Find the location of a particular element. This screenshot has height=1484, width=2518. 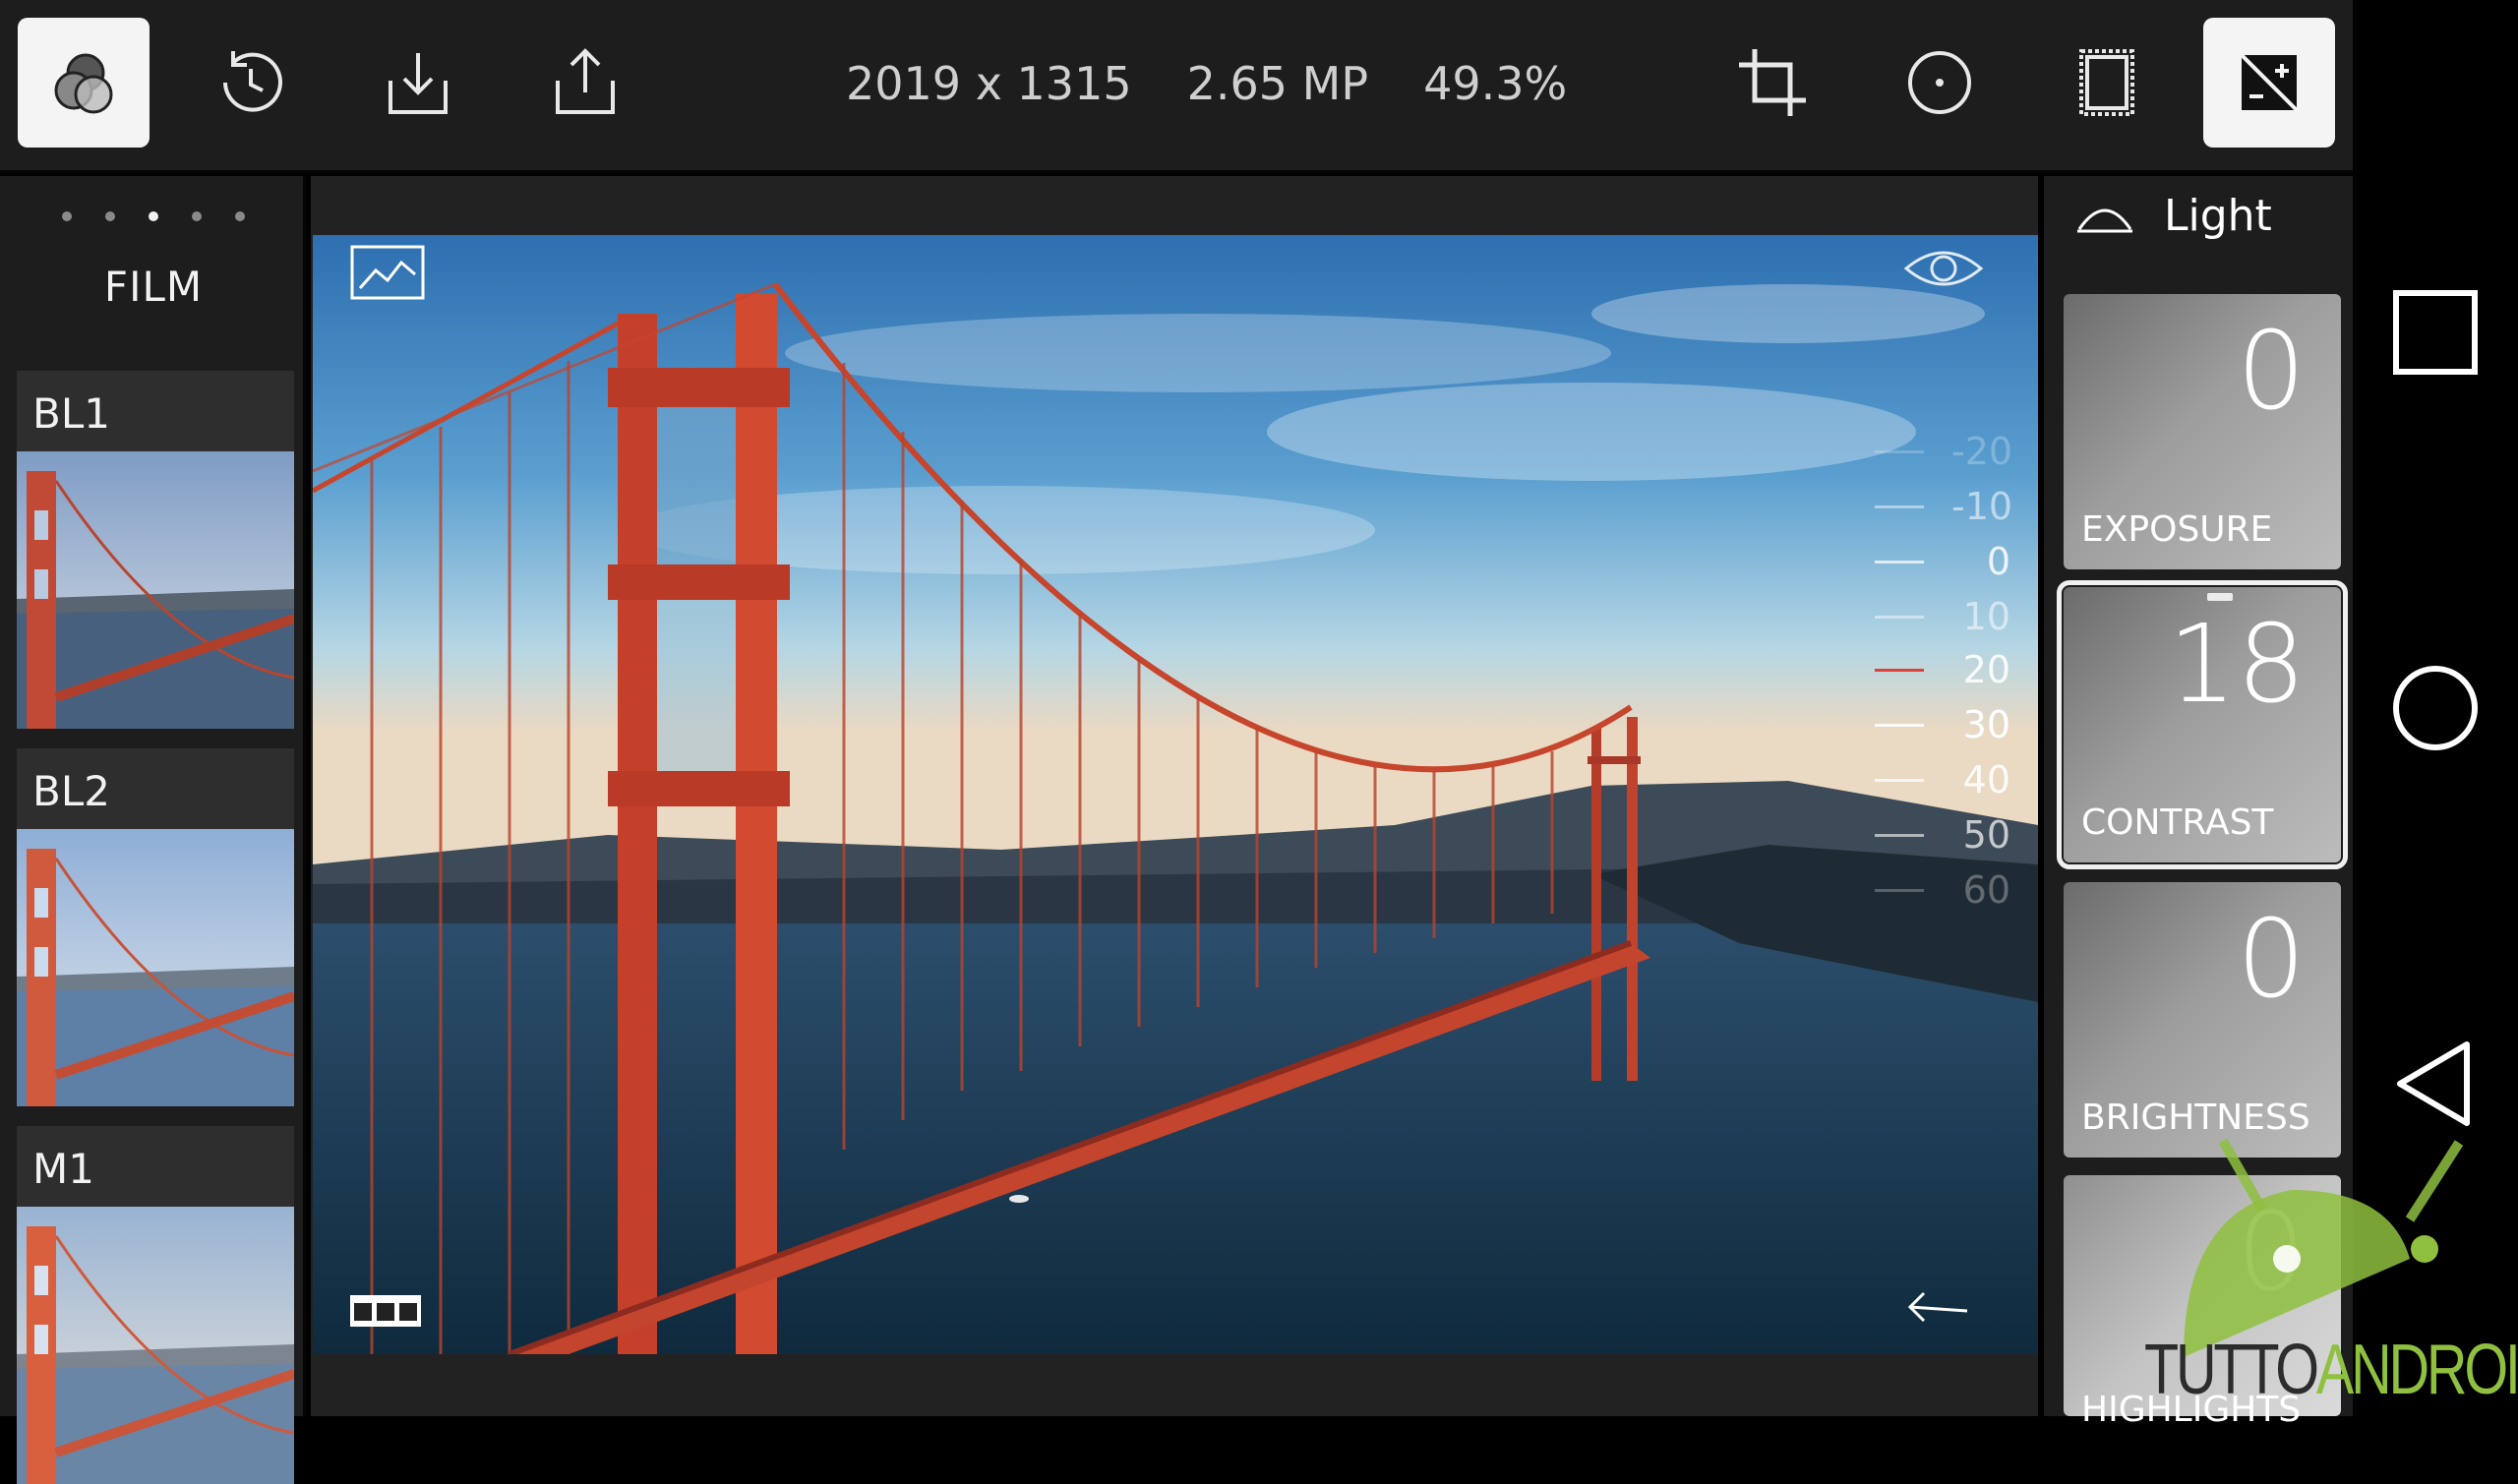

scale-tick-label: 60 is located at coordinates (1986, 890).